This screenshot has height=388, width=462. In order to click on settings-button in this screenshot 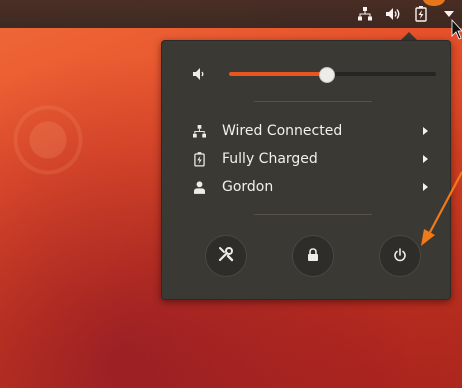, I will do `click(226, 256)`.